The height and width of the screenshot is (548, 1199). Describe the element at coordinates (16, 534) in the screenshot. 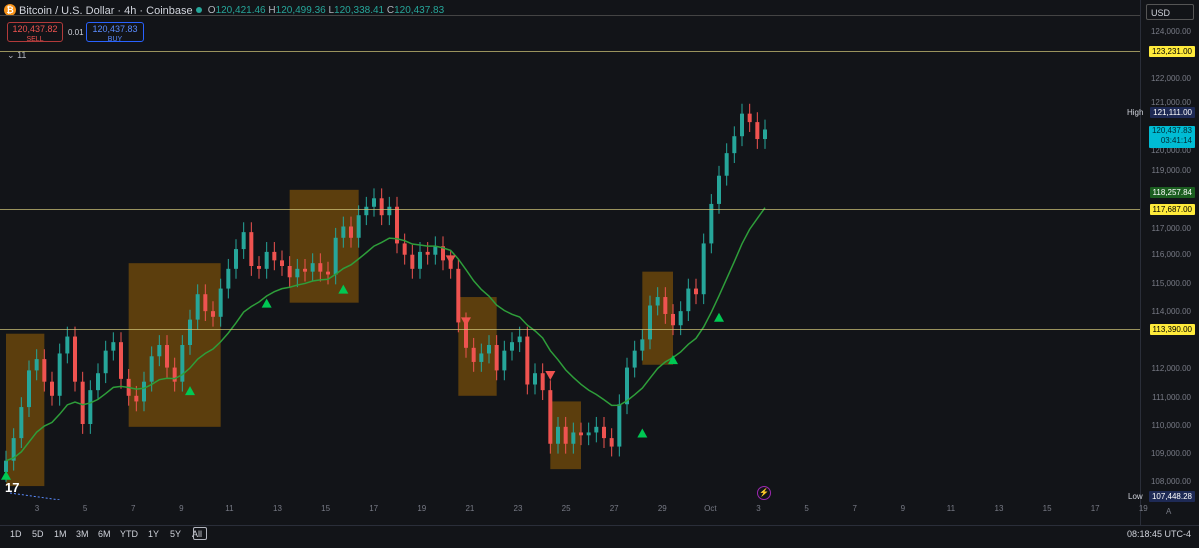

I see `timeframe-button-1d: 1D` at that location.